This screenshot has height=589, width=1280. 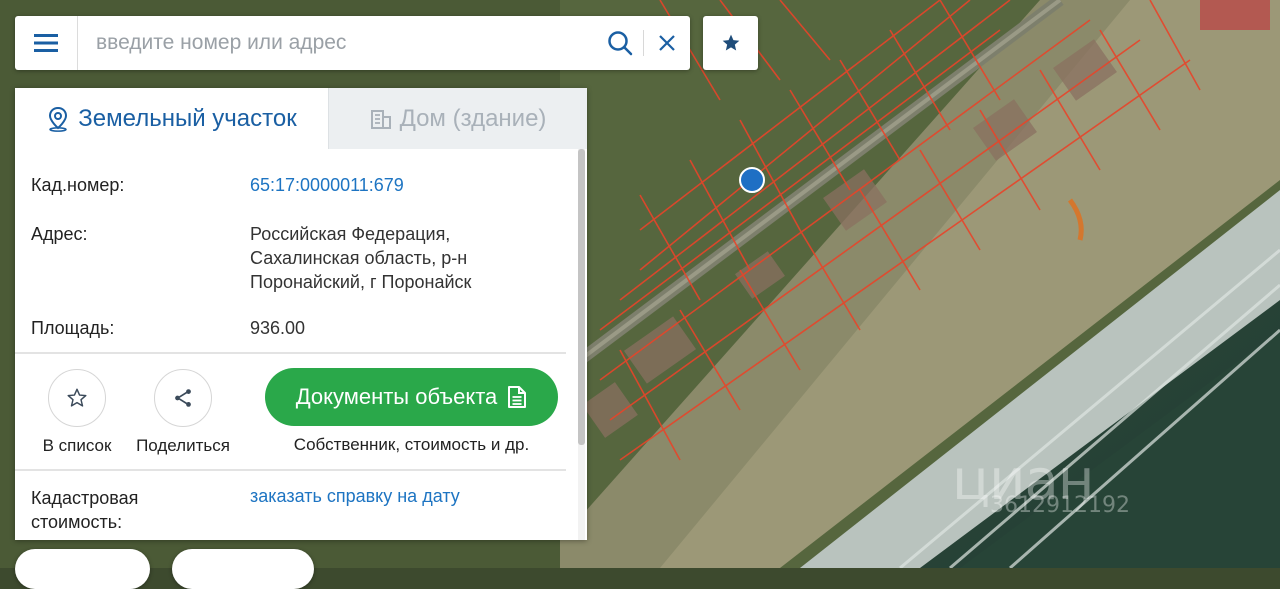 I want to click on address-label: Адрес:, so click(x=59, y=234).